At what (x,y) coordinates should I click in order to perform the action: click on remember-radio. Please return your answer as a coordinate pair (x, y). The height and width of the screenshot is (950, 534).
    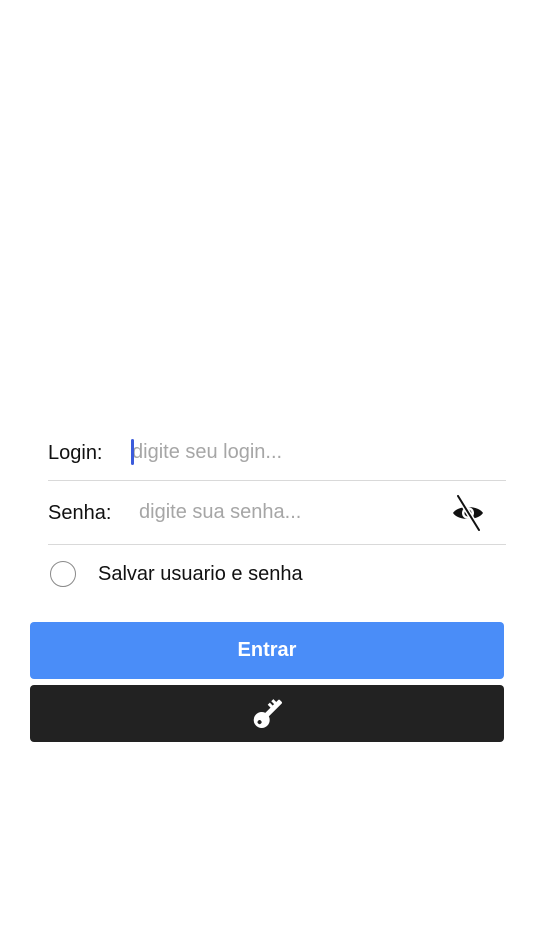
    Looking at the image, I should click on (63, 574).